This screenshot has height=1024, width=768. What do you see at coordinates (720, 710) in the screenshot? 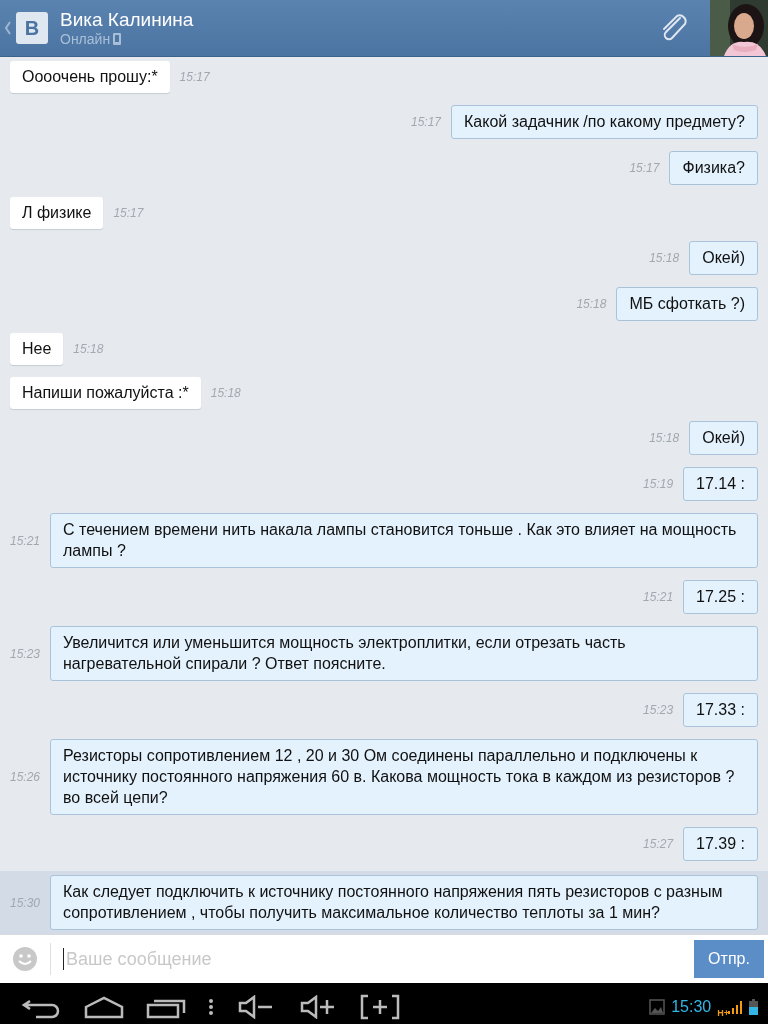
I see `outgoing-message-bubble: 17.33 :` at bounding box center [720, 710].